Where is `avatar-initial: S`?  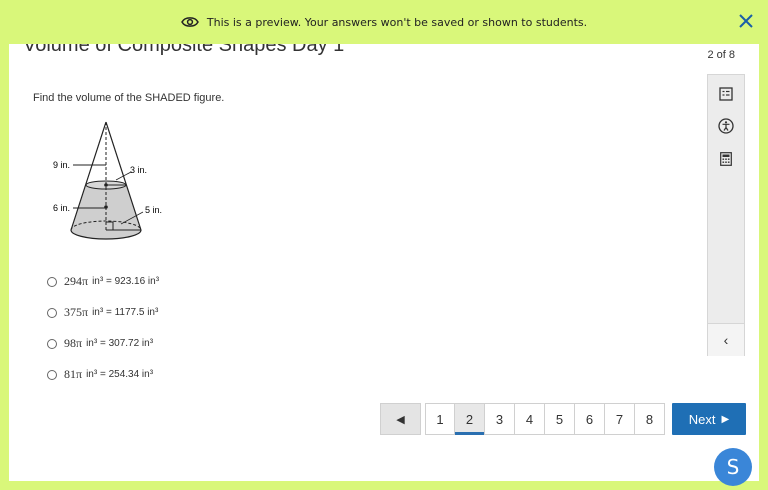
avatar-initial: S is located at coordinates (733, 467).